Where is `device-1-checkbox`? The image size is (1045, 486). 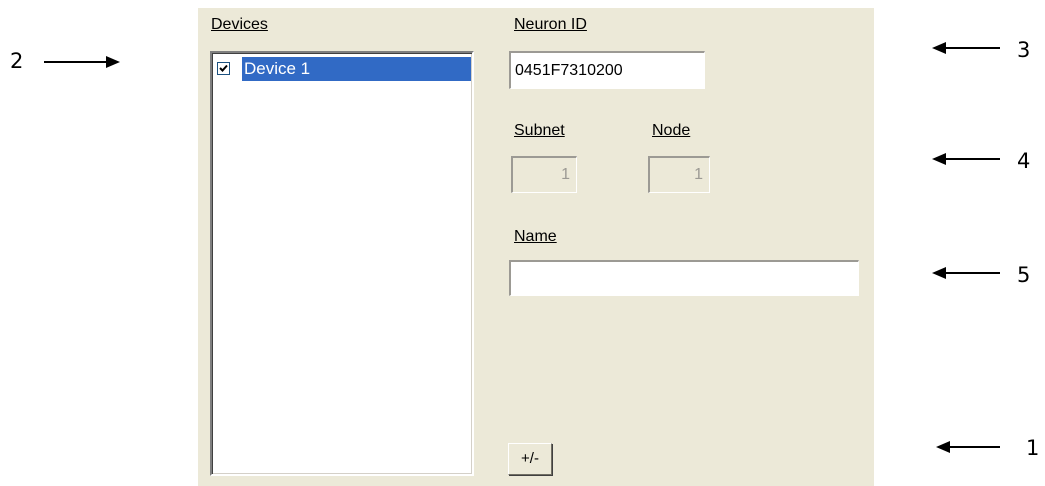 device-1-checkbox is located at coordinates (223, 68).